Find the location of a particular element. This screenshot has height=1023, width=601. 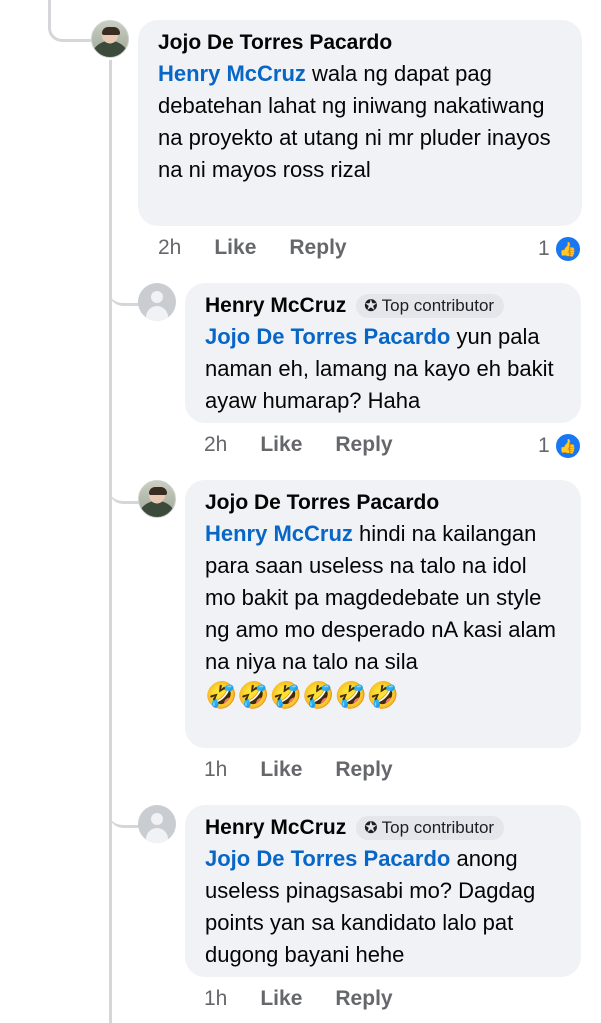

rolling-laughing-emoji: 🤣🤣🤣🤣🤣🤣 is located at coordinates (302, 695).